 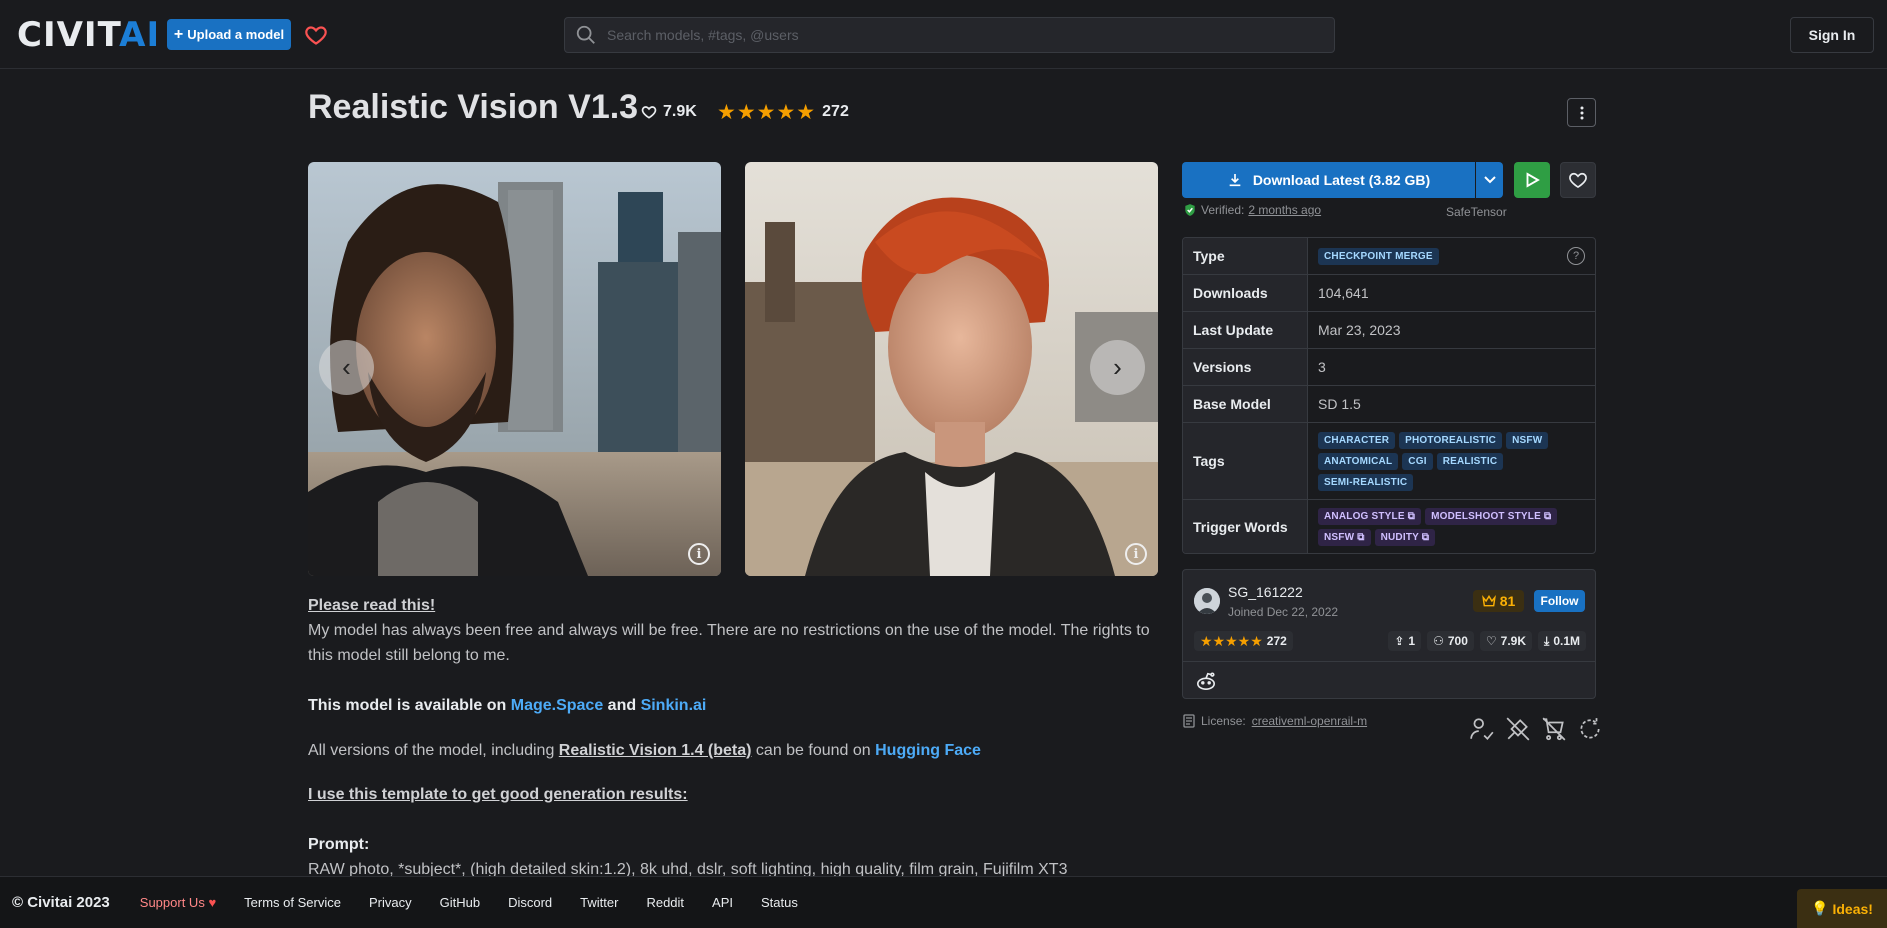 What do you see at coordinates (1482, 729) in the screenshot?
I see `user-check-icon` at bounding box center [1482, 729].